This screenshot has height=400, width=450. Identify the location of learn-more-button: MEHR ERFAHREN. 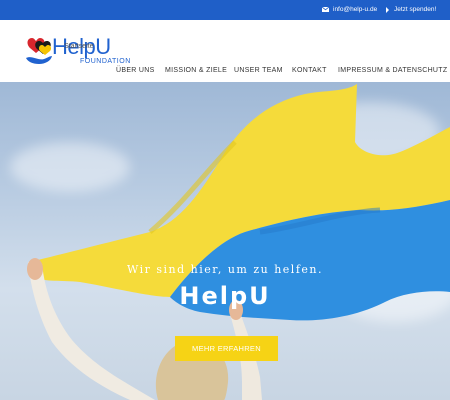
(226, 348).